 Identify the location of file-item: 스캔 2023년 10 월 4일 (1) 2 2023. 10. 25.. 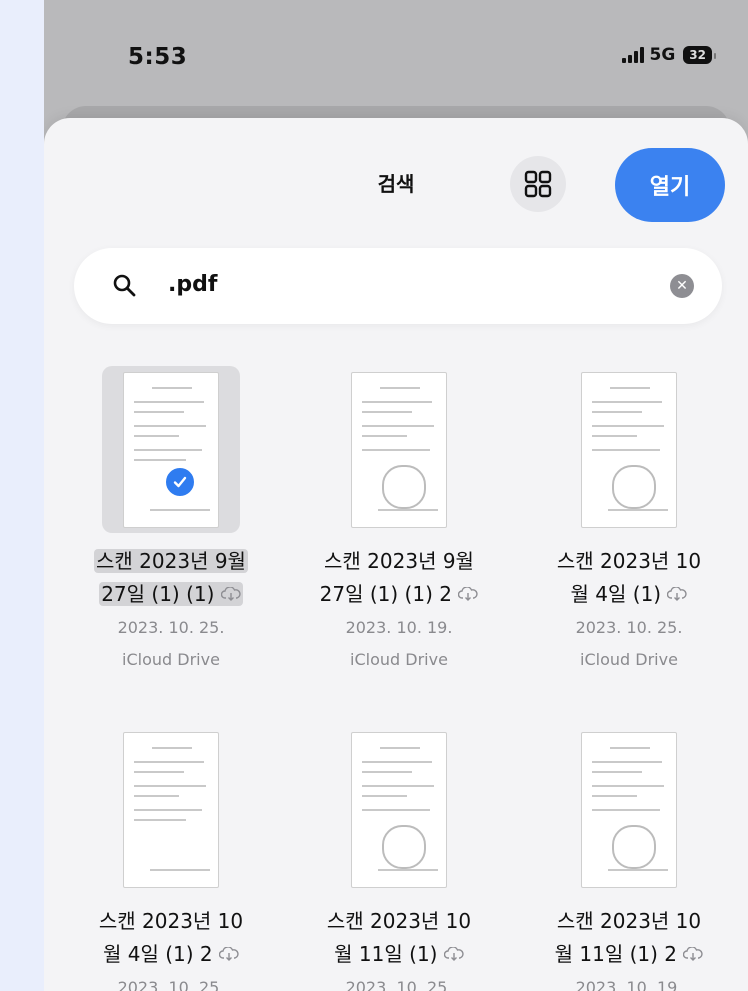
(171, 858).